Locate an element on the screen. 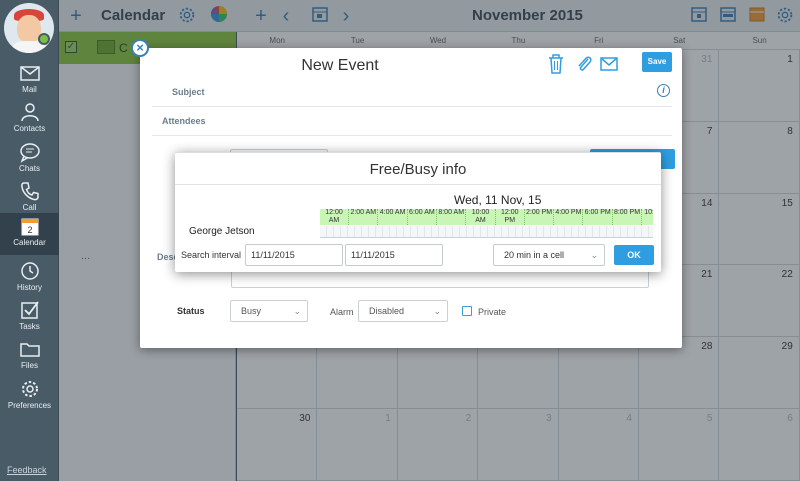  folder-icon is located at coordinates (29, 350).